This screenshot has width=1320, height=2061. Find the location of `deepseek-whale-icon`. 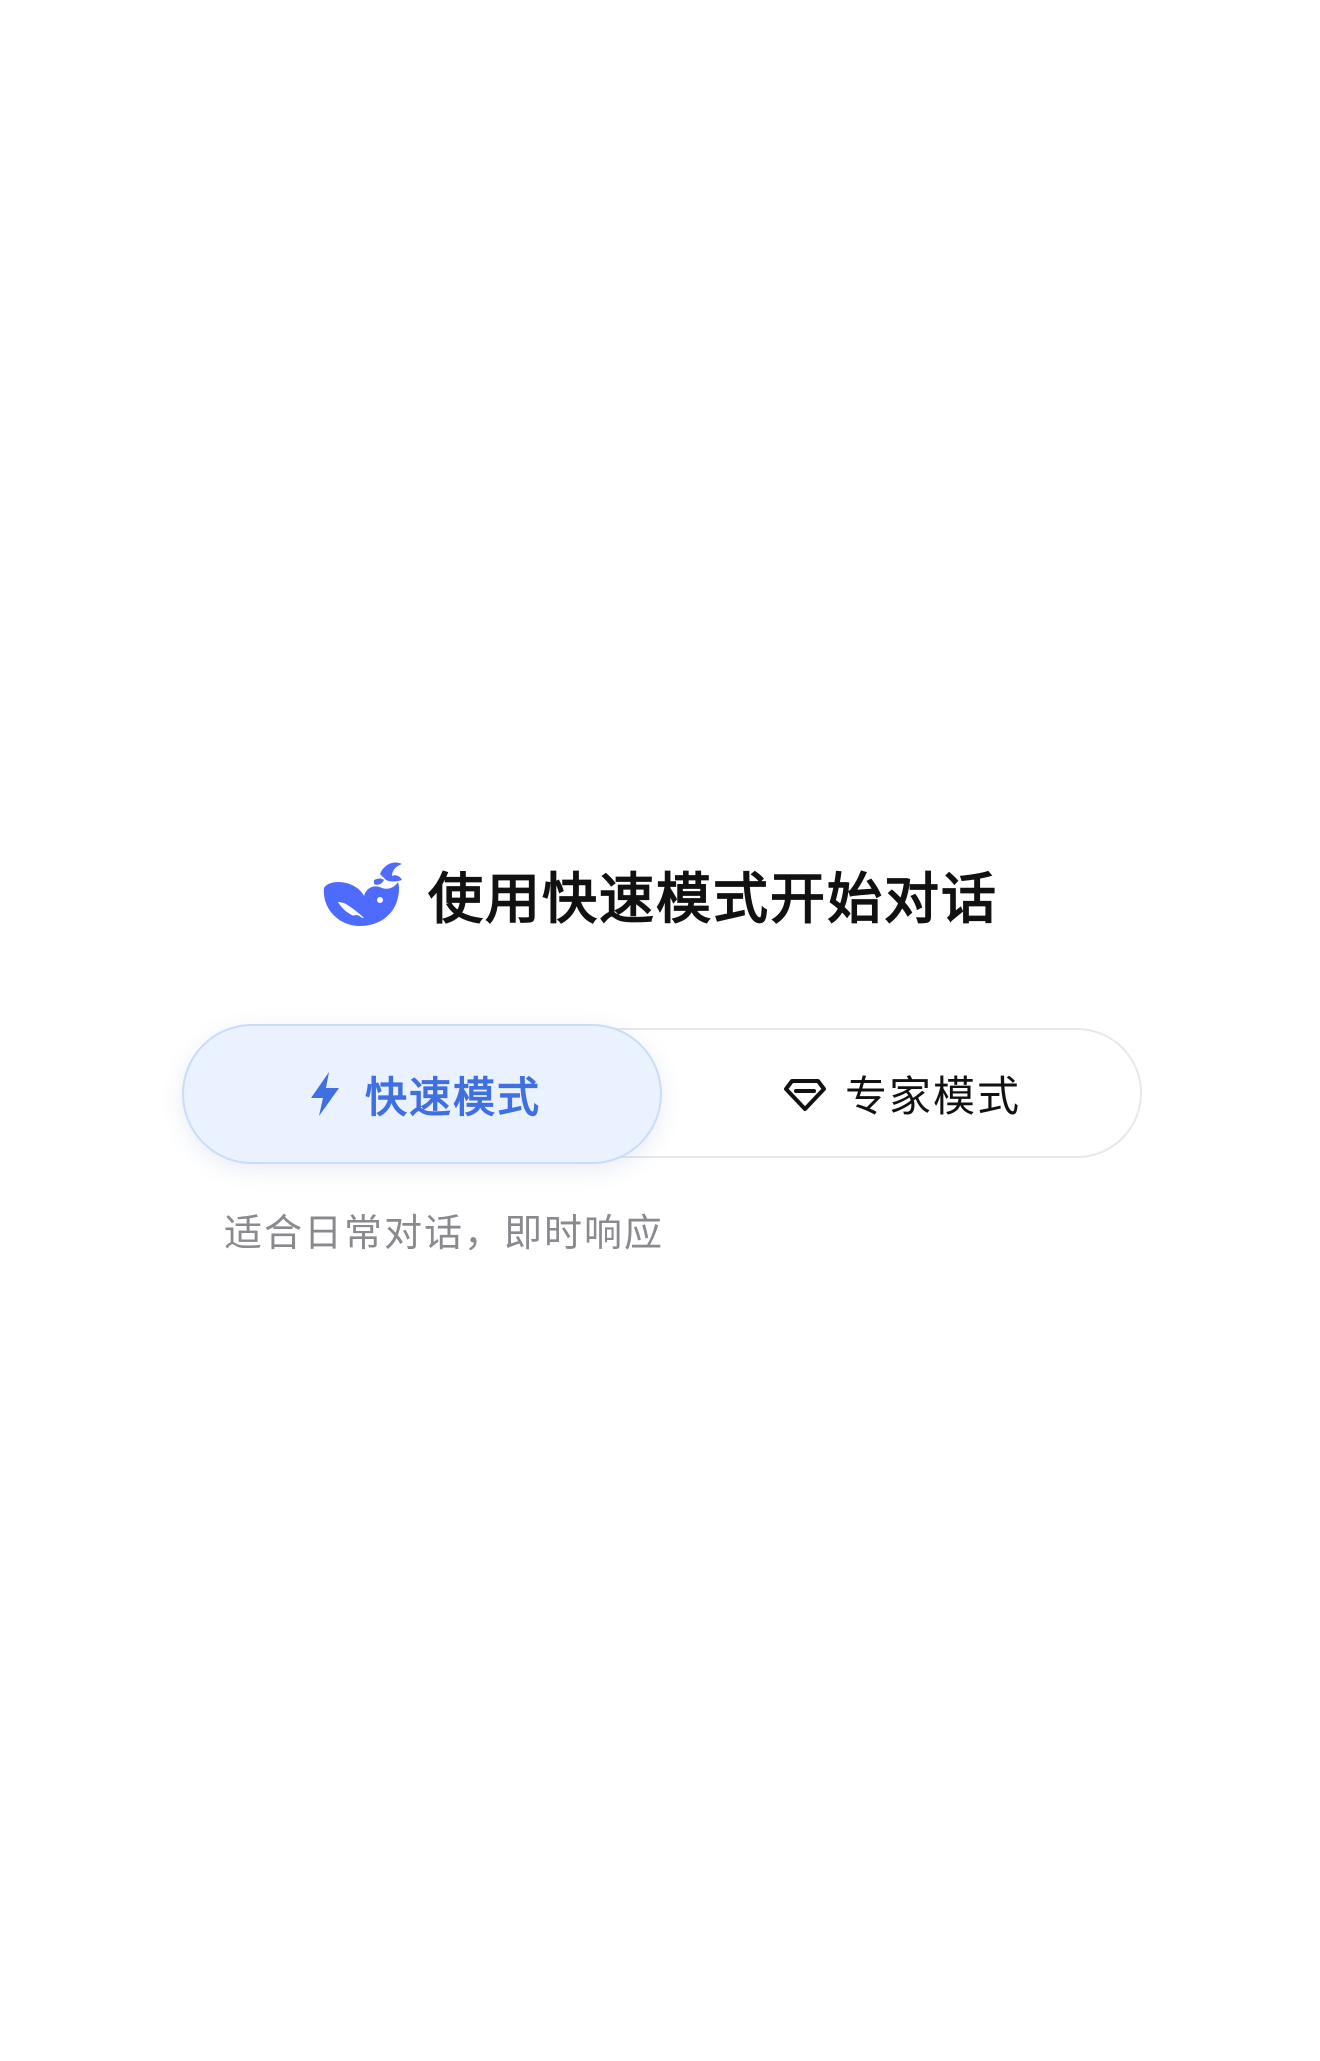

deepseek-whale-icon is located at coordinates (362, 894).